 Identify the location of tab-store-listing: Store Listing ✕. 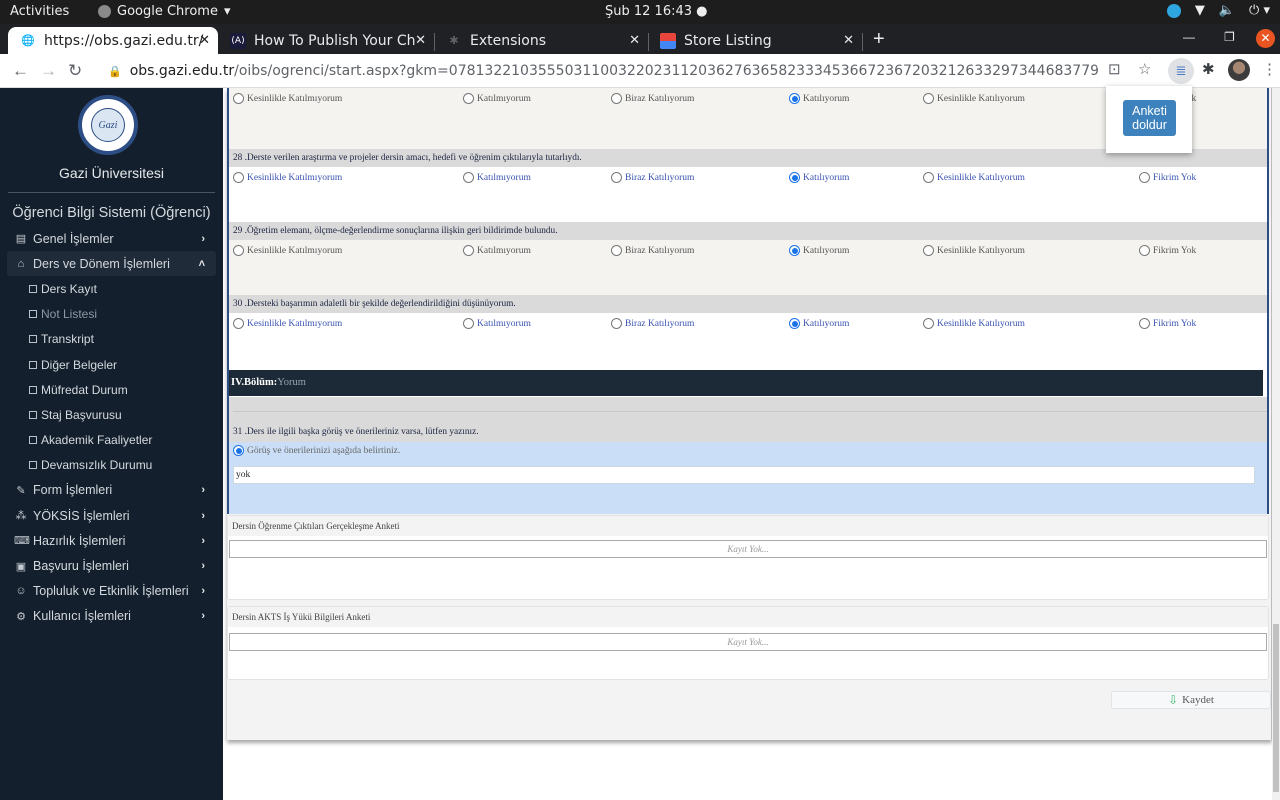
(755, 40).